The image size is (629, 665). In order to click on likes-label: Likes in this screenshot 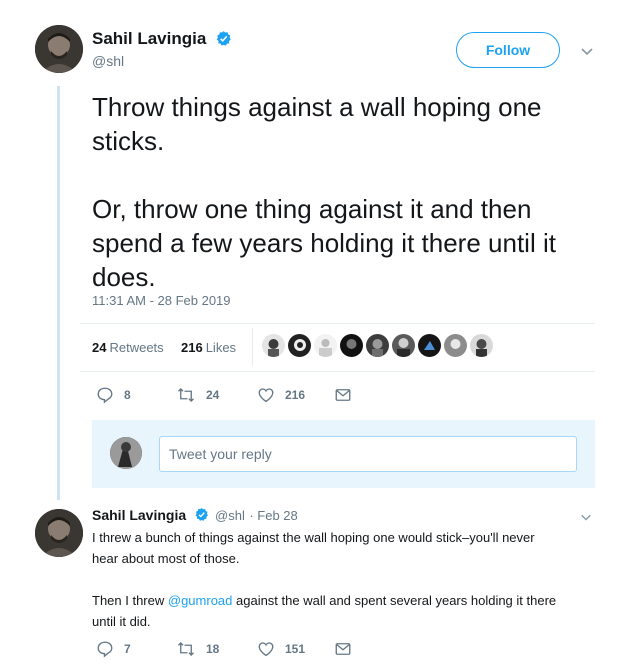, I will do `click(221, 347)`.